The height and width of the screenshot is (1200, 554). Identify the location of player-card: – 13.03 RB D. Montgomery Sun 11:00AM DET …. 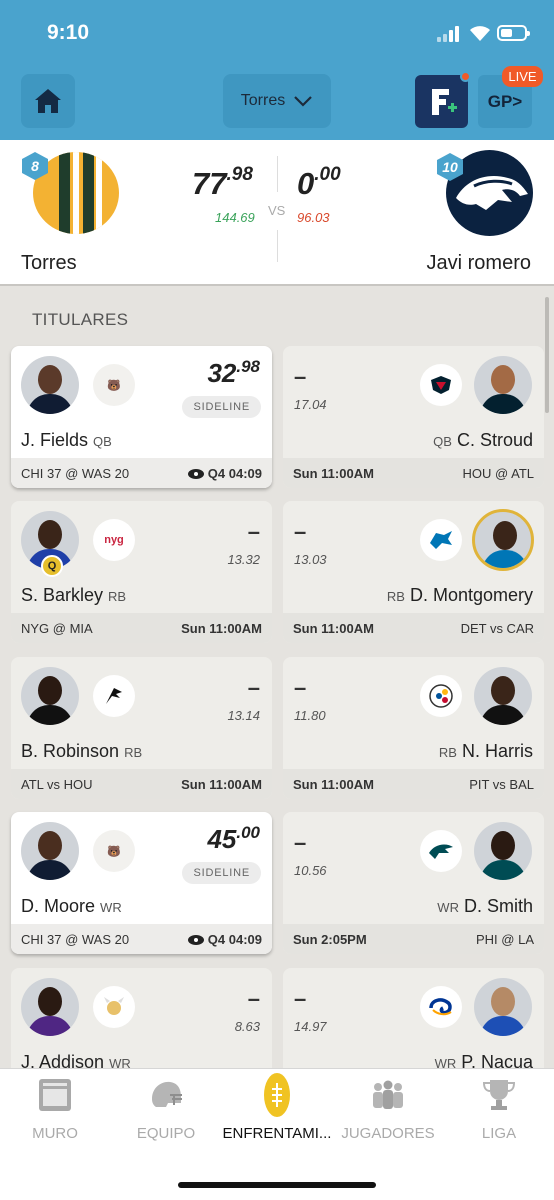
(413, 572).